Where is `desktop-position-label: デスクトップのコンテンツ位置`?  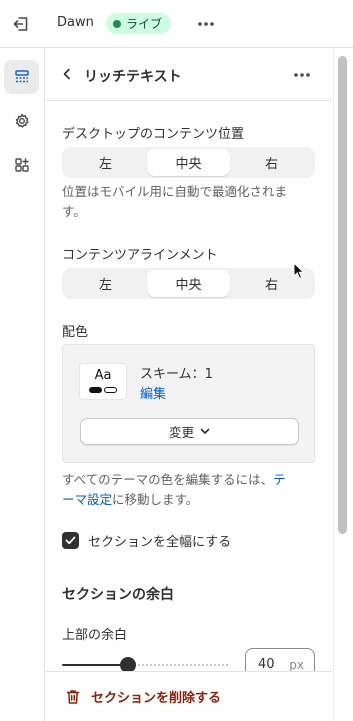 desktop-position-label: デスクトップのコンテンツ位置 is located at coordinates (153, 134).